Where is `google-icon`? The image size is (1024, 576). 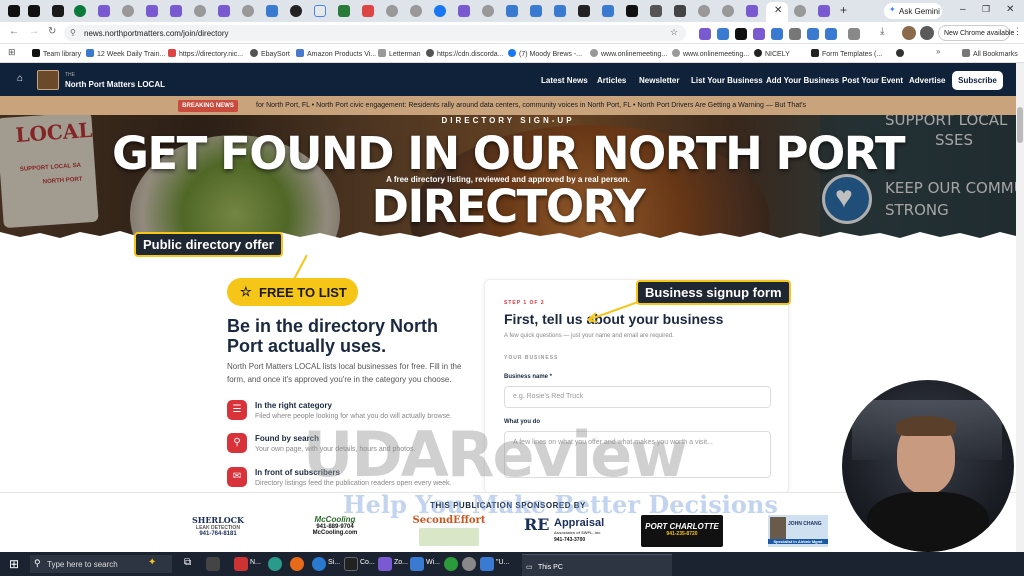 google-icon is located at coordinates (320, 11).